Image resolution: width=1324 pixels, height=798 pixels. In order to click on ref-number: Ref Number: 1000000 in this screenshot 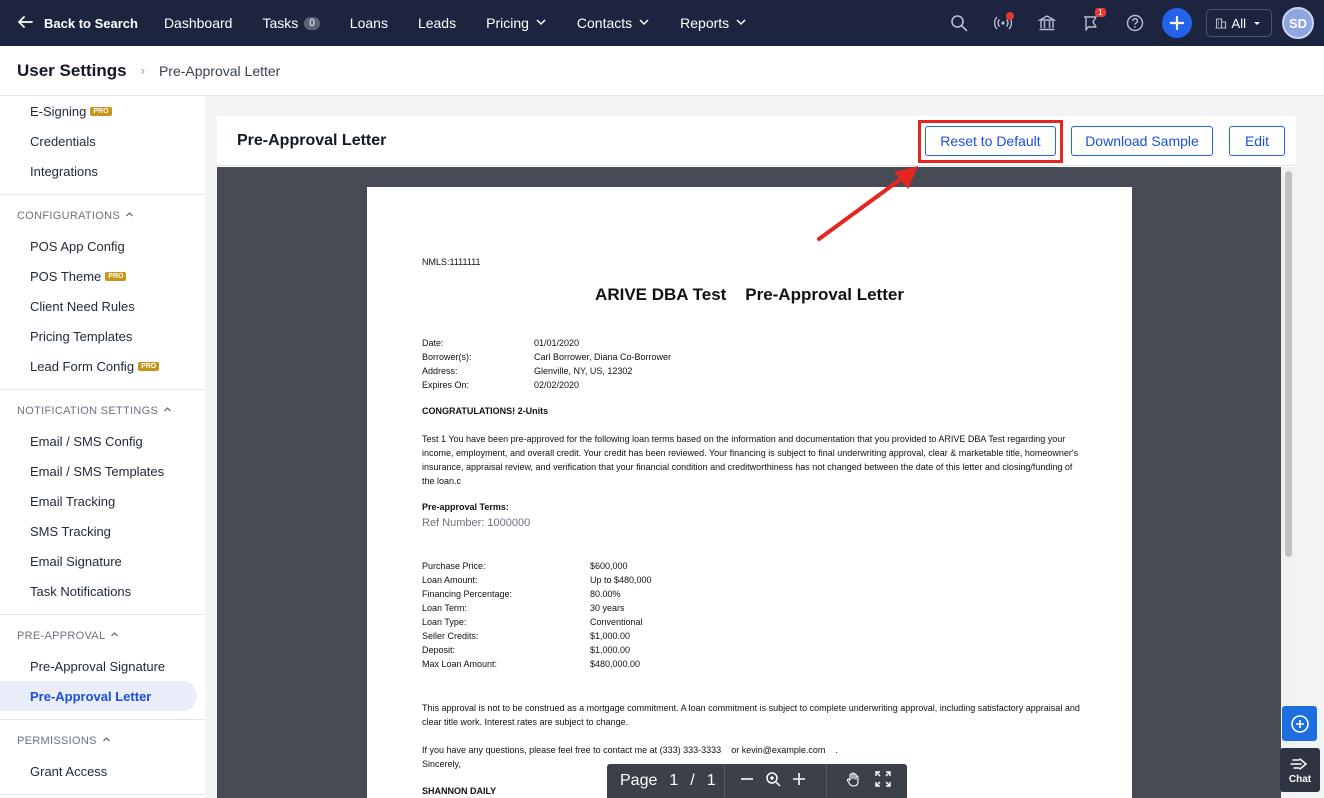, I will do `click(476, 523)`.